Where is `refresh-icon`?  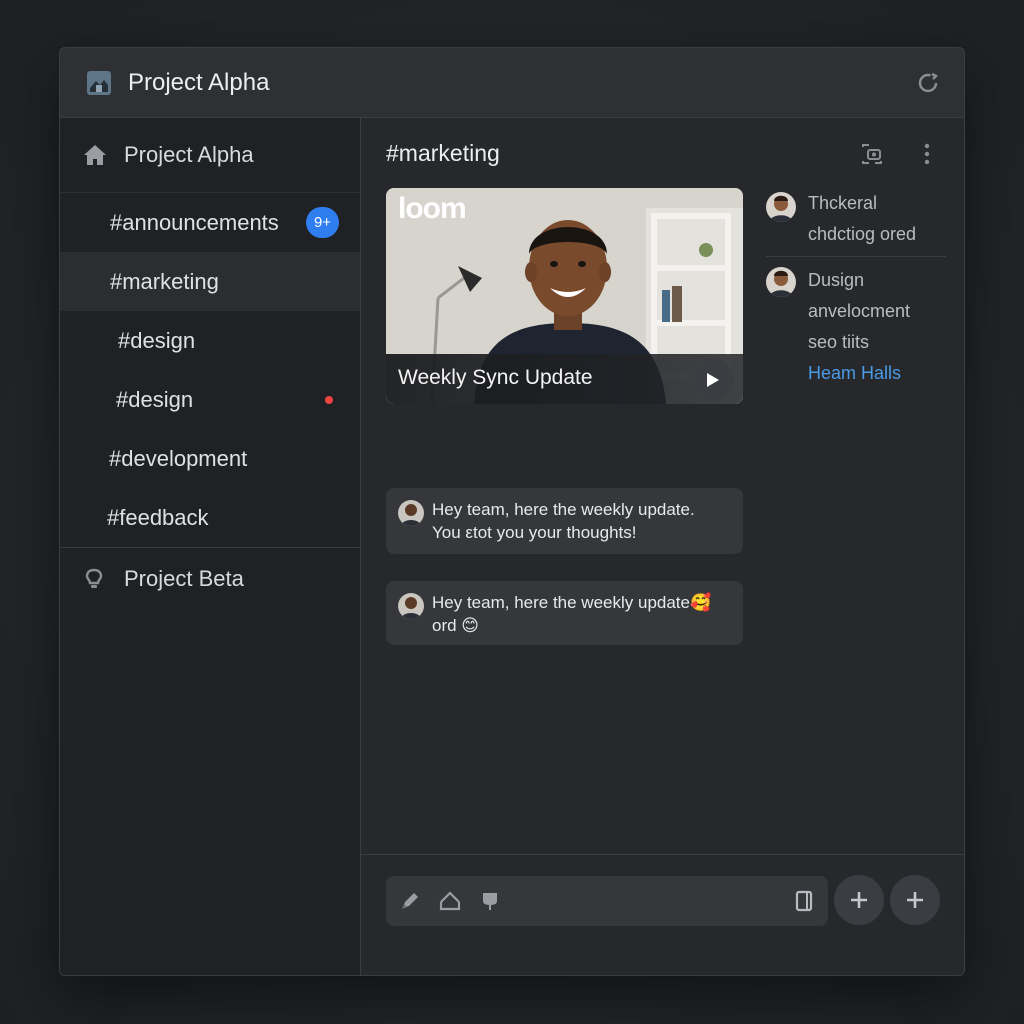 refresh-icon is located at coordinates (928, 83).